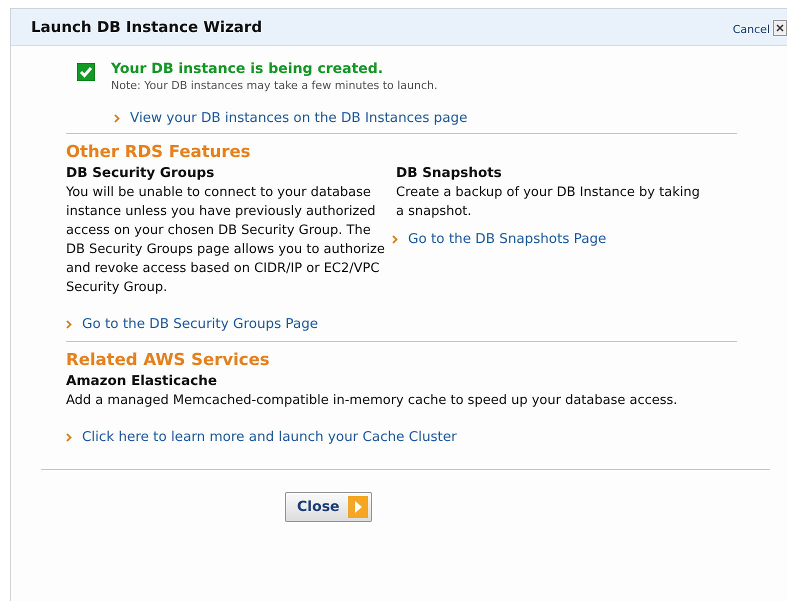  I want to click on section-heading: Related AWS Services, so click(168, 359).